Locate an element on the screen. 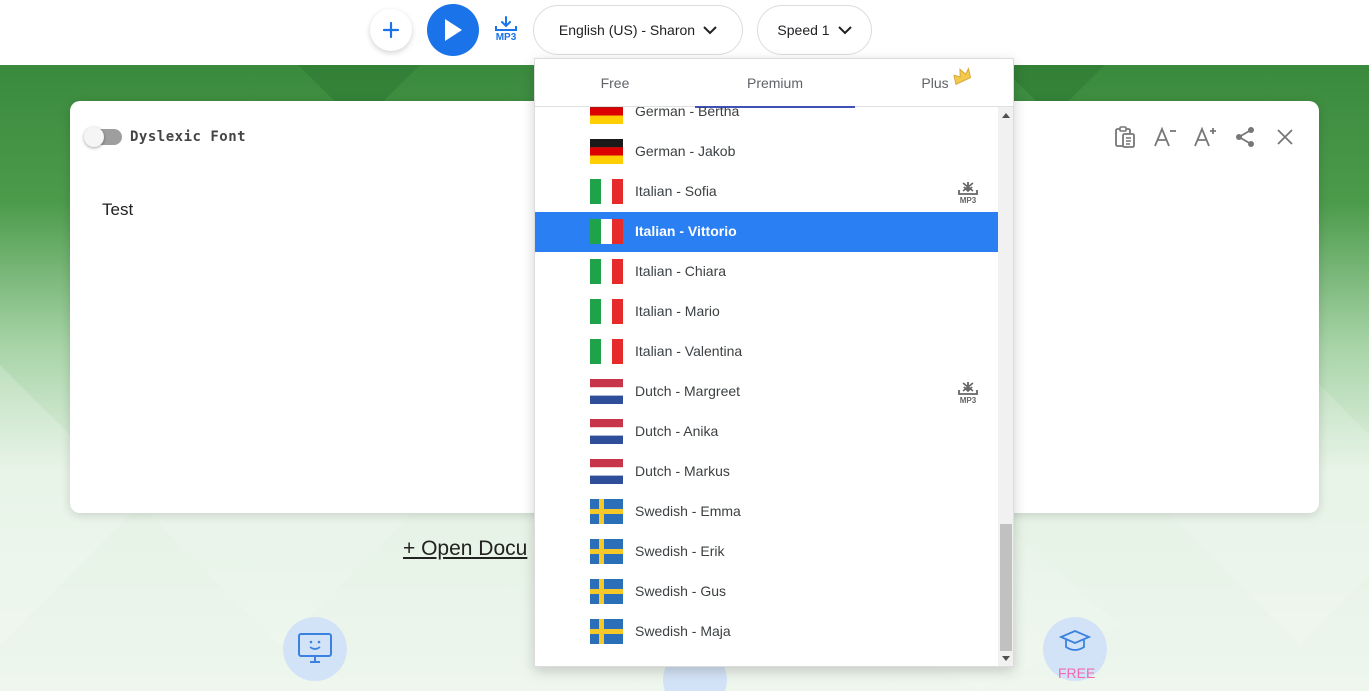 This screenshot has width=1369, height=691. increase-font-icon is located at coordinates (1205, 137).